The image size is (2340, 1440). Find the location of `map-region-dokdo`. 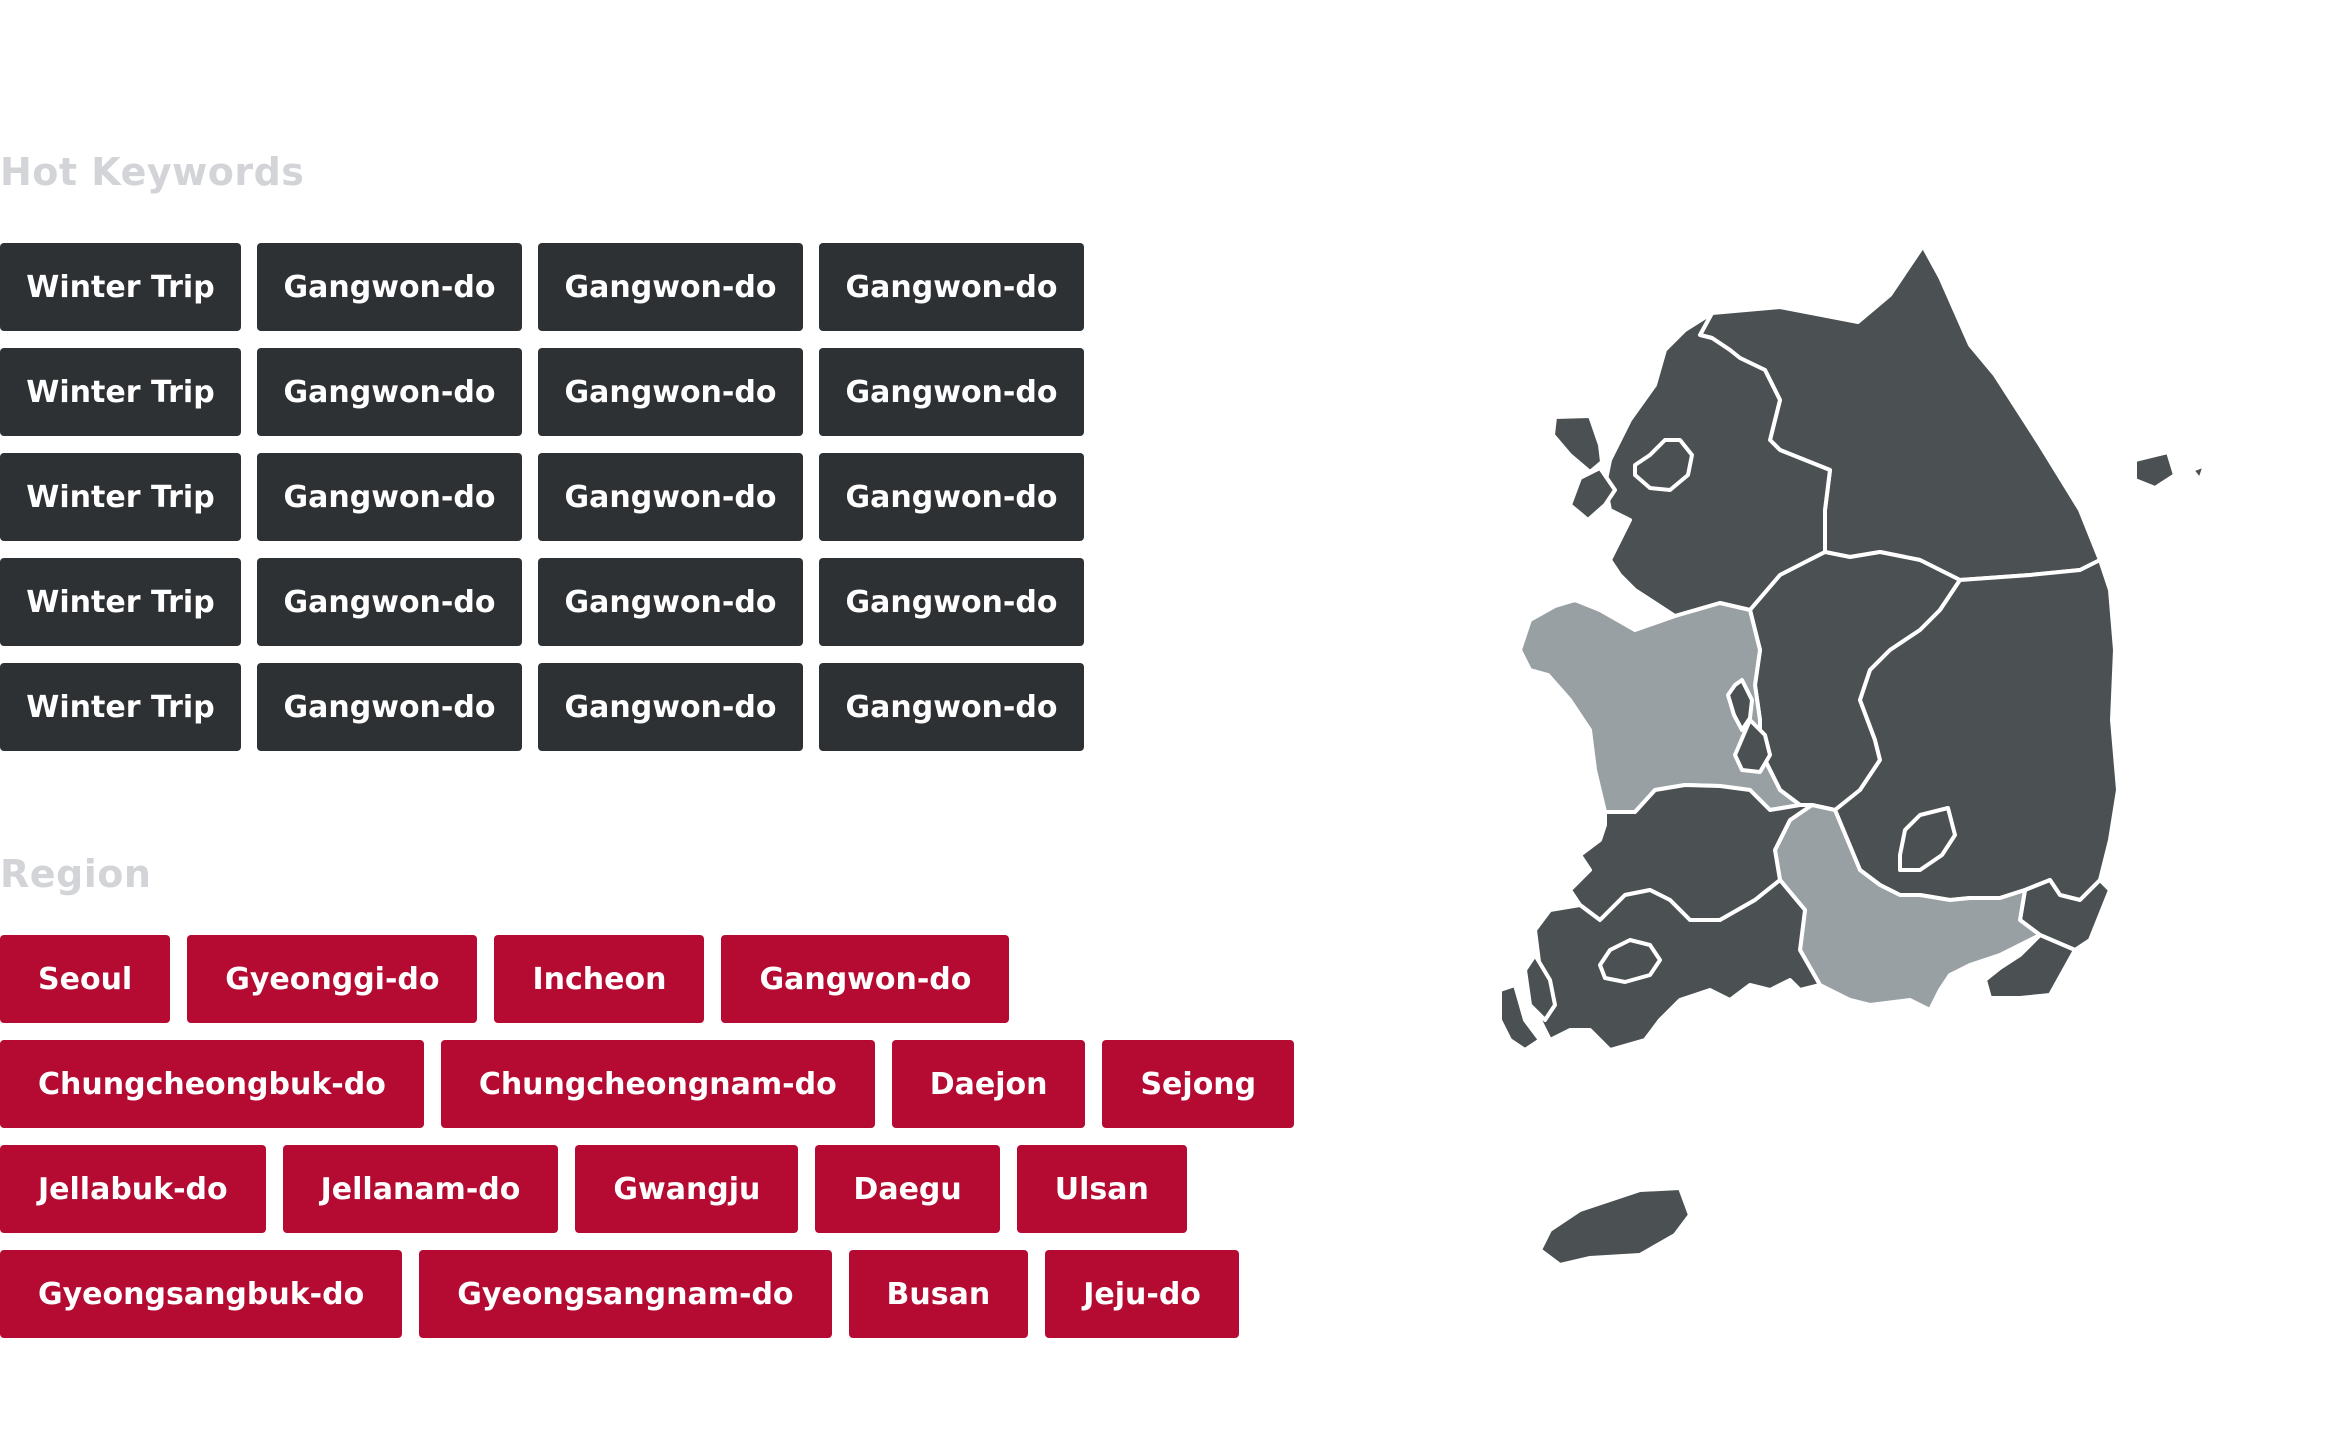

map-region-dokdo is located at coordinates (2198, 472).